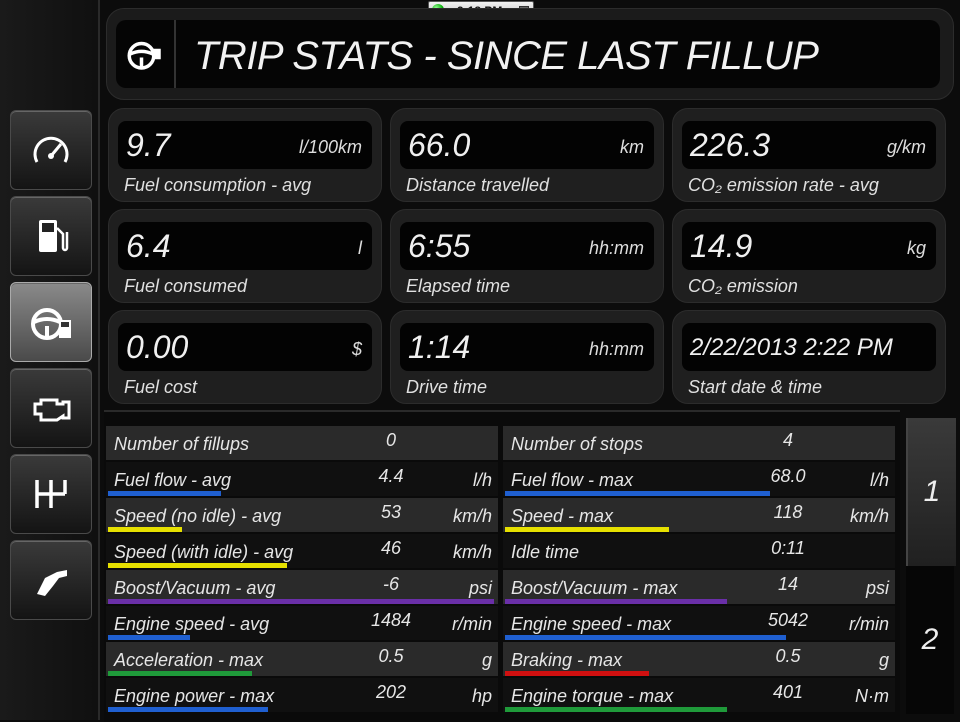 The height and width of the screenshot is (722, 960). What do you see at coordinates (721, 246) in the screenshot?
I see `stat-value: 14.9` at bounding box center [721, 246].